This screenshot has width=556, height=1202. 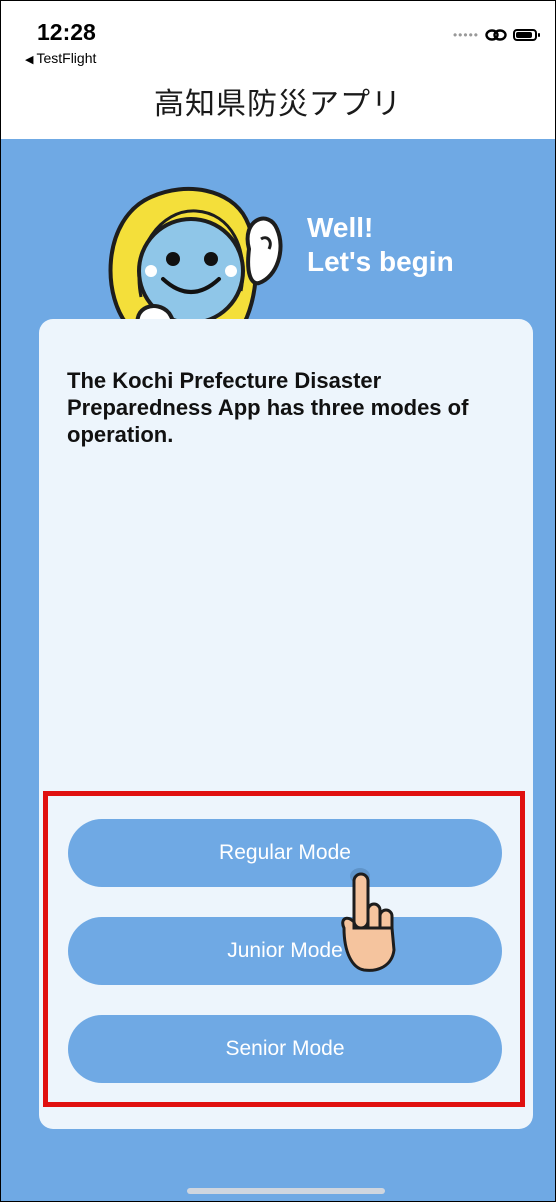 What do you see at coordinates (29, 60) in the screenshot?
I see `back-arrow-icon: ◀` at bounding box center [29, 60].